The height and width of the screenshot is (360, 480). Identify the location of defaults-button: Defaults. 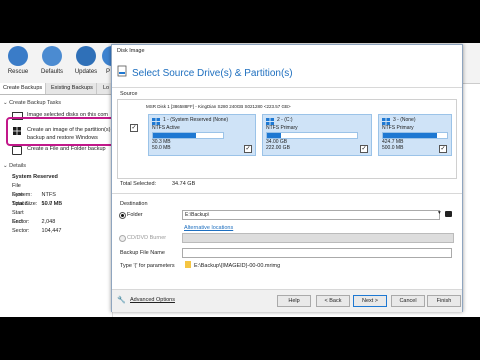
(52, 64).